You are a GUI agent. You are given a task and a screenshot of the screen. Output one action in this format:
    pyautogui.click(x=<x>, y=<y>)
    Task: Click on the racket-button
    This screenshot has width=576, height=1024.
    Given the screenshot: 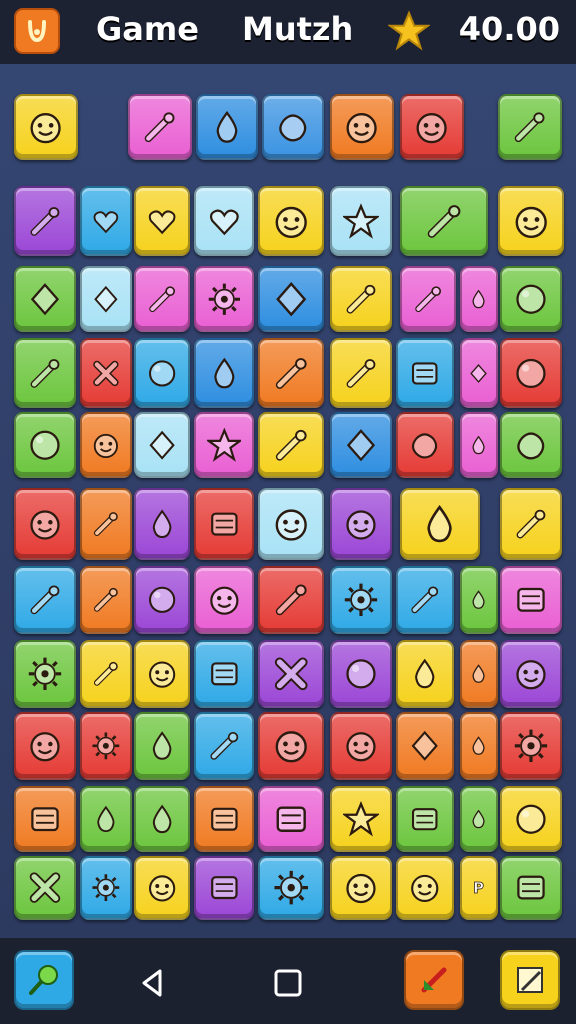 What is the action you would take?
    pyautogui.click(x=44, y=980)
    